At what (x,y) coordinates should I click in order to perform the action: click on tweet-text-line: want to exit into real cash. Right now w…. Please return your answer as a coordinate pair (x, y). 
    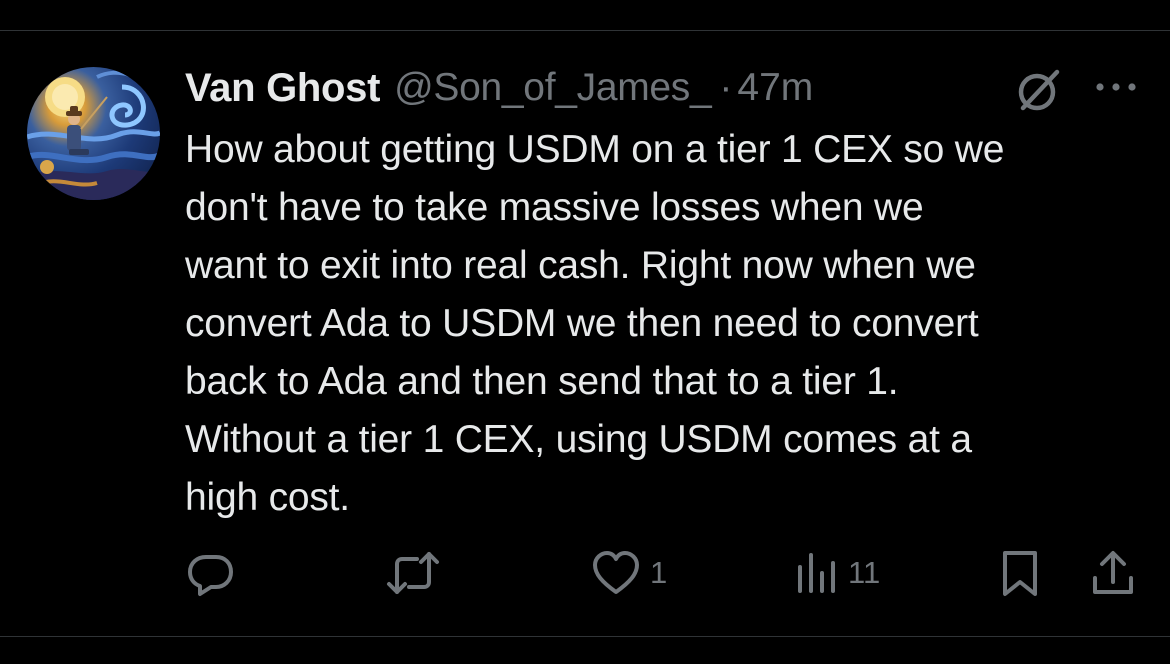
    Looking at the image, I should click on (580, 265).